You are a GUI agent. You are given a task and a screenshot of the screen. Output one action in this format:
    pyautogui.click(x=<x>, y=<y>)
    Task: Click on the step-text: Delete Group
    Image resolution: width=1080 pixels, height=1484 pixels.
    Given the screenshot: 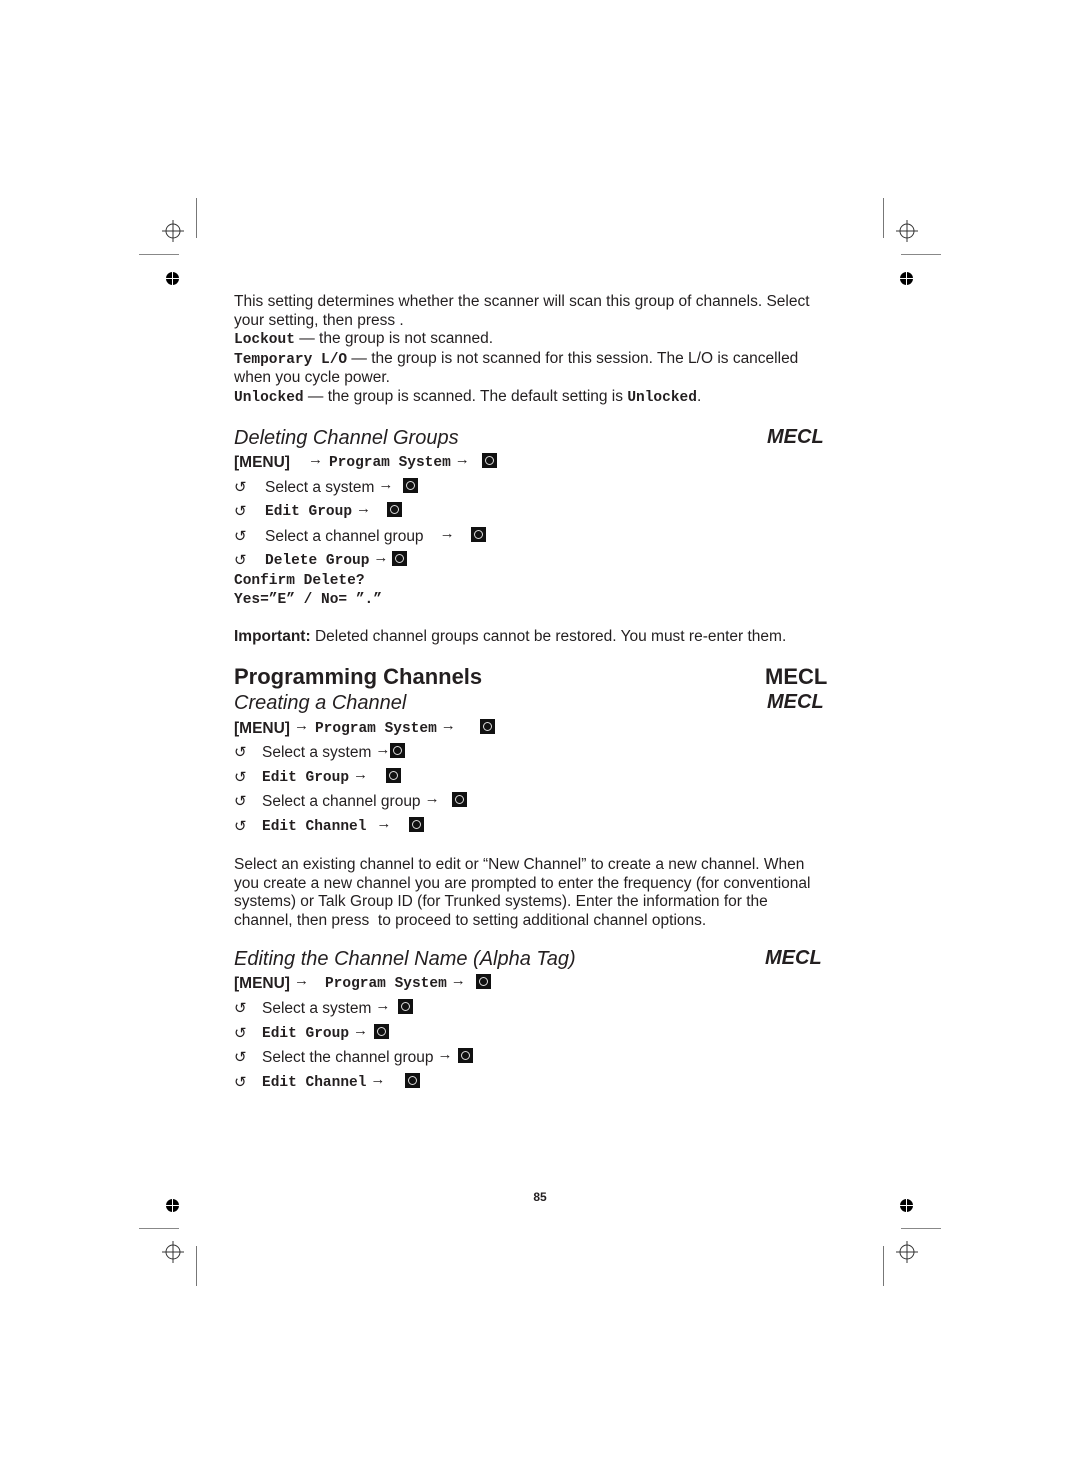 What is the action you would take?
    pyautogui.click(x=317, y=561)
    